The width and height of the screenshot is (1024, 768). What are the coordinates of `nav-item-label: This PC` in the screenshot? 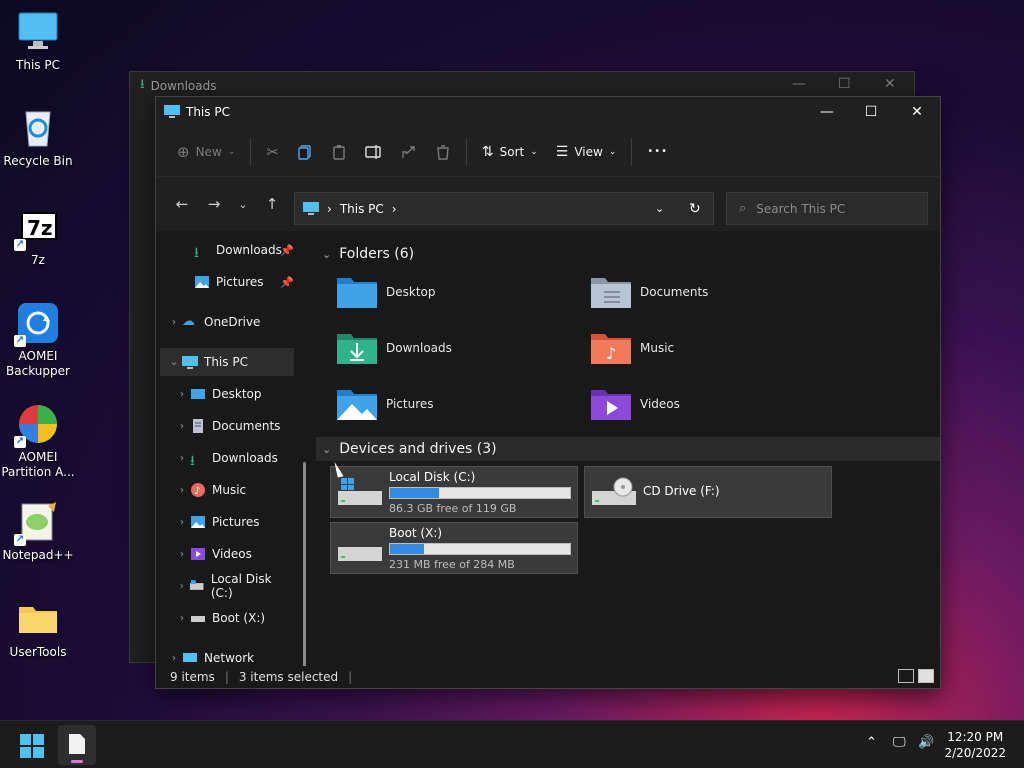 It's located at (226, 362).